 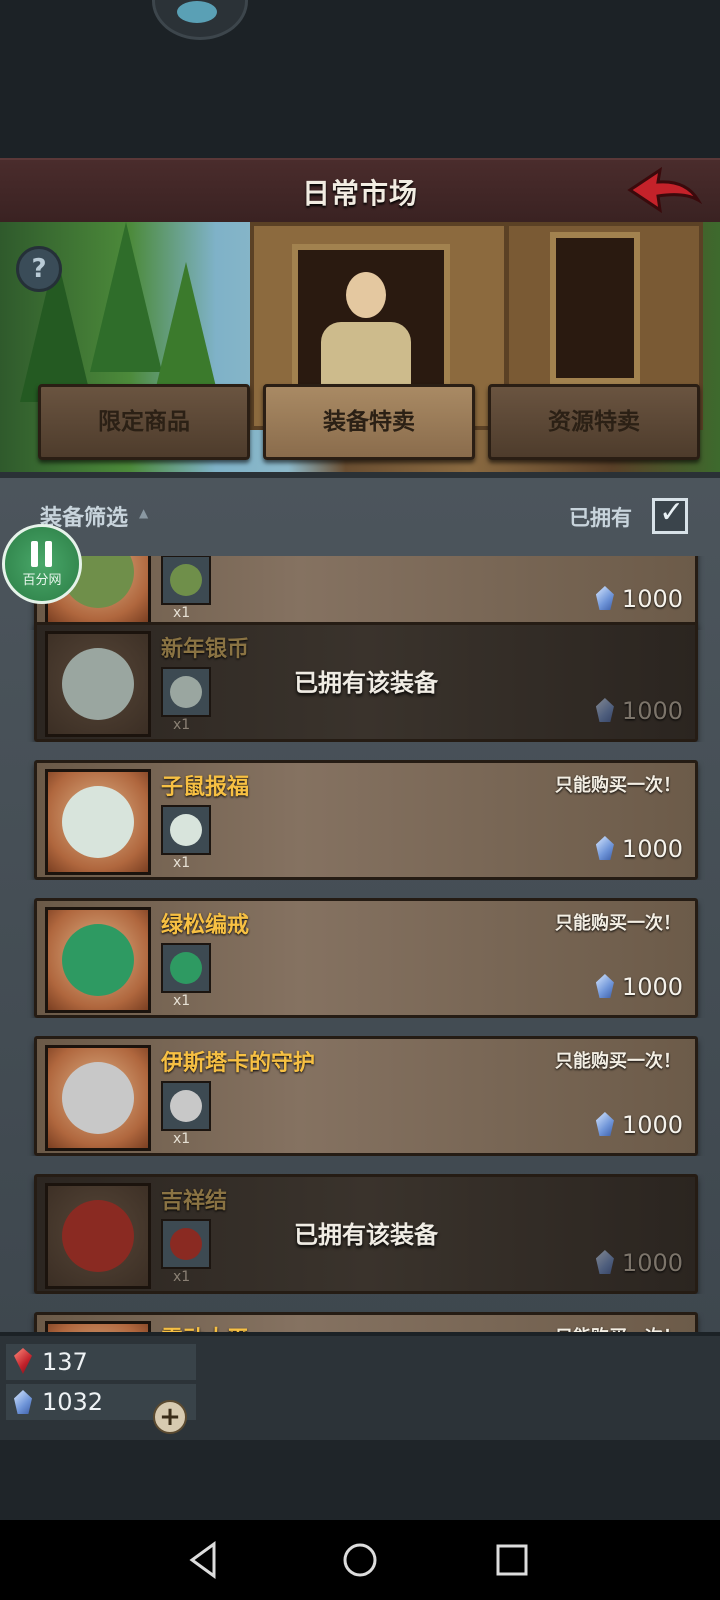 I want to click on list-item-clip: 子鼠报福 x1 只能购买一次！ 1000, so click(x=360, y=820).